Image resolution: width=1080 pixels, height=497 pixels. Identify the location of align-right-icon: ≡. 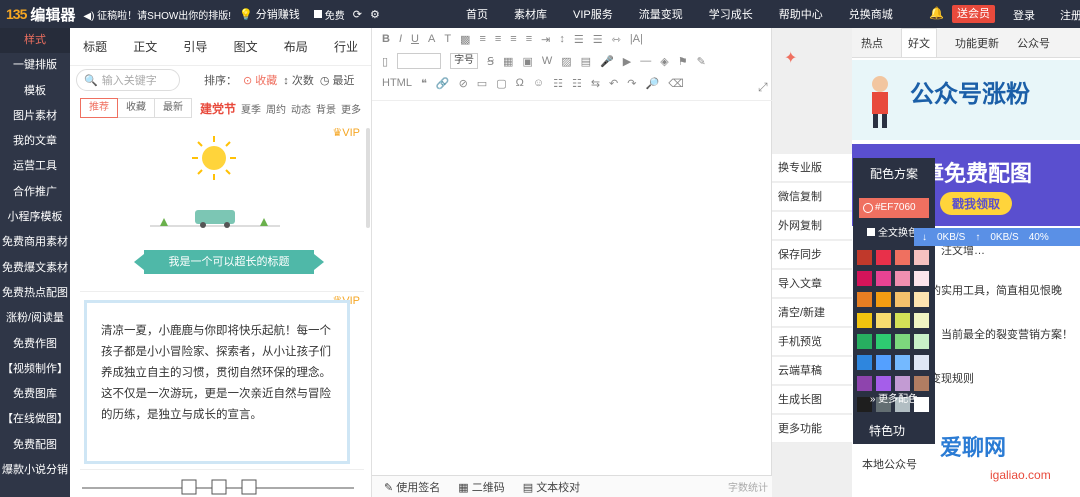
(513, 39).